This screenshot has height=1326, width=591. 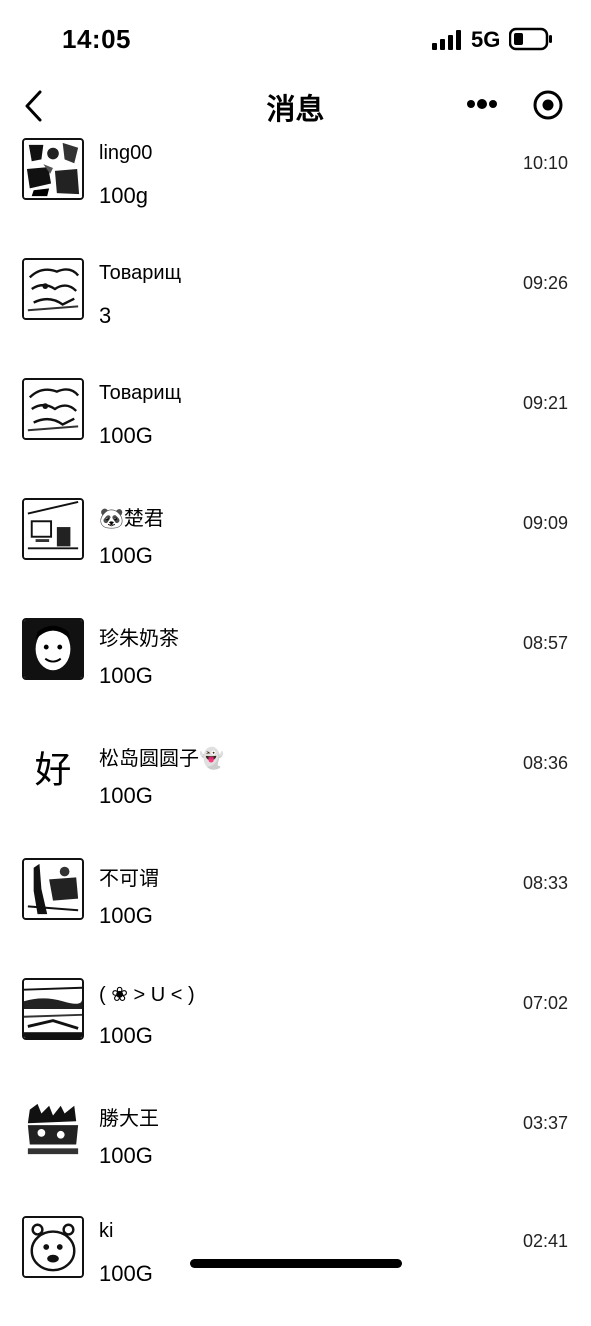 I want to click on contact-name: ki, so click(x=106, y=1231).